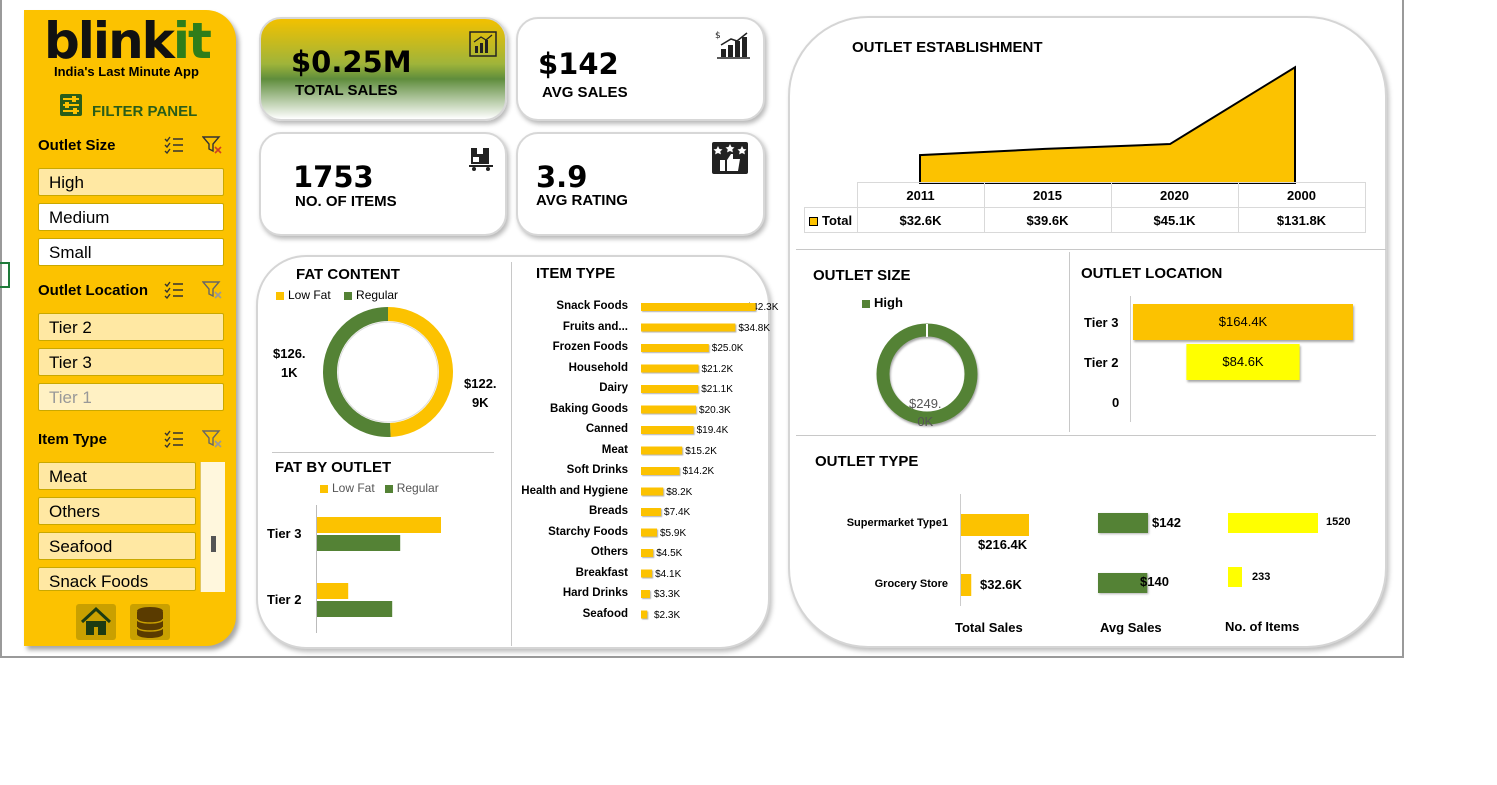  Describe the element at coordinates (480, 393) in the screenshot. I see `donut-label-low-fat: $122. 9K` at that location.